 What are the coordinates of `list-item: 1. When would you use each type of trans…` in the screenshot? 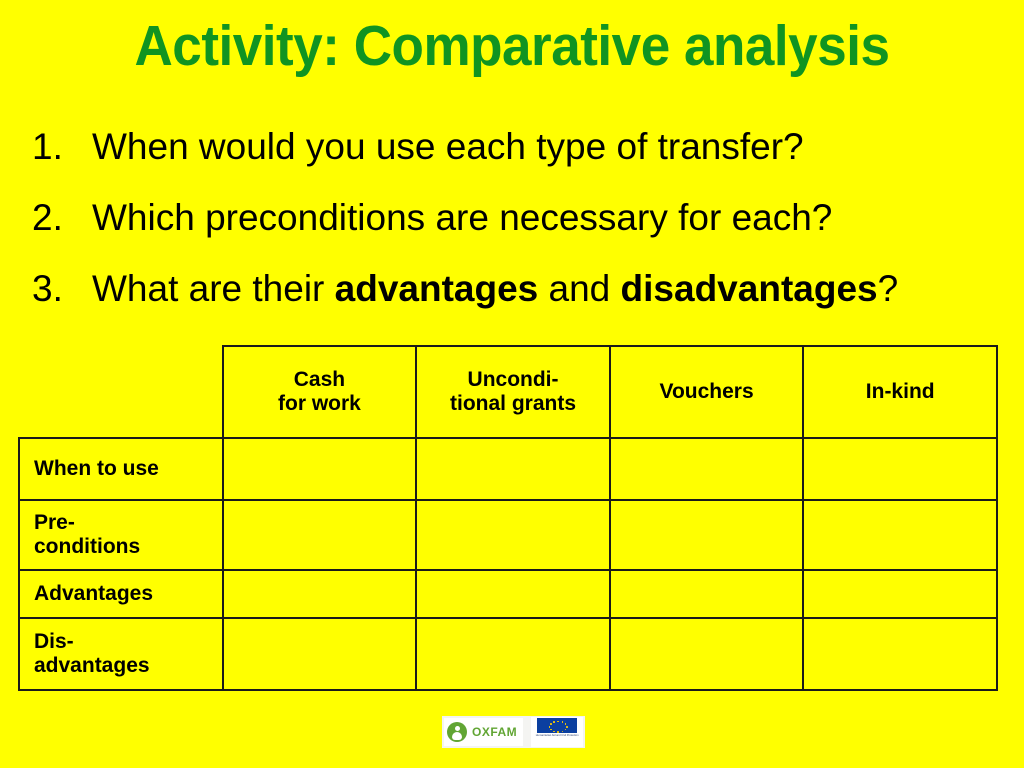 It's located at (512, 147).